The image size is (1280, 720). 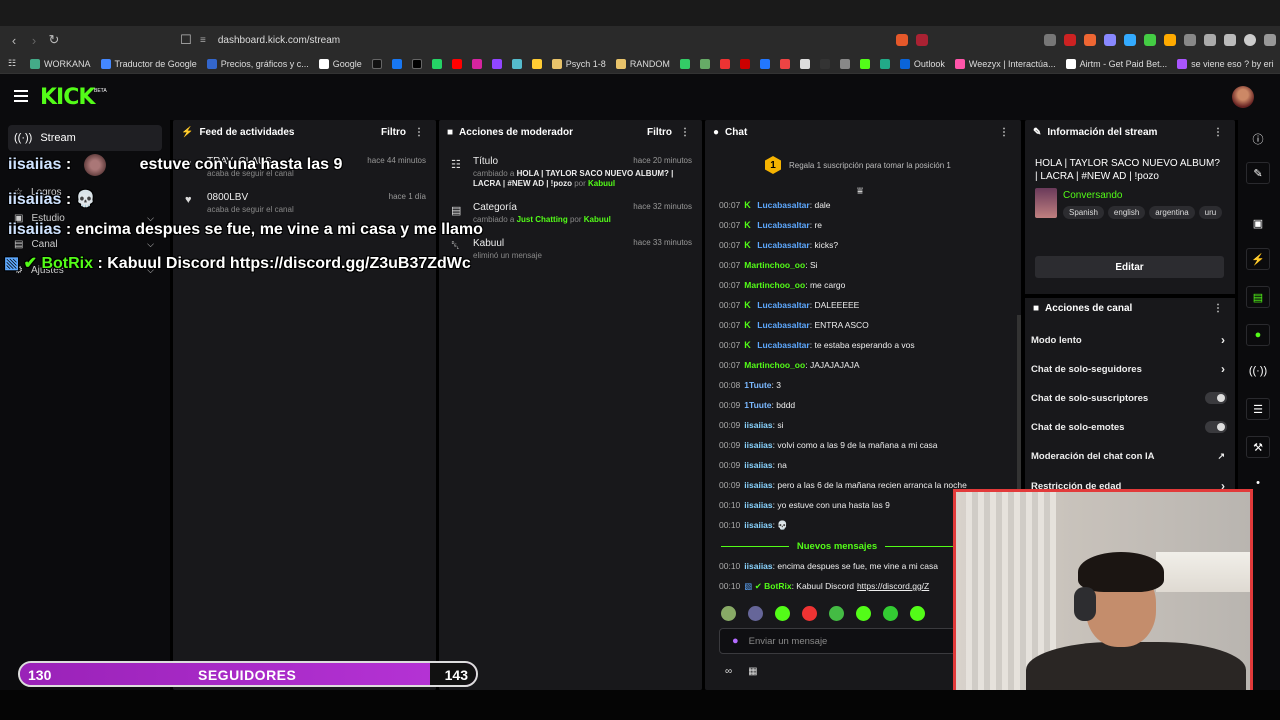 What do you see at coordinates (376, 63) in the screenshot?
I see `bookmark-tiktok` at bounding box center [376, 63].